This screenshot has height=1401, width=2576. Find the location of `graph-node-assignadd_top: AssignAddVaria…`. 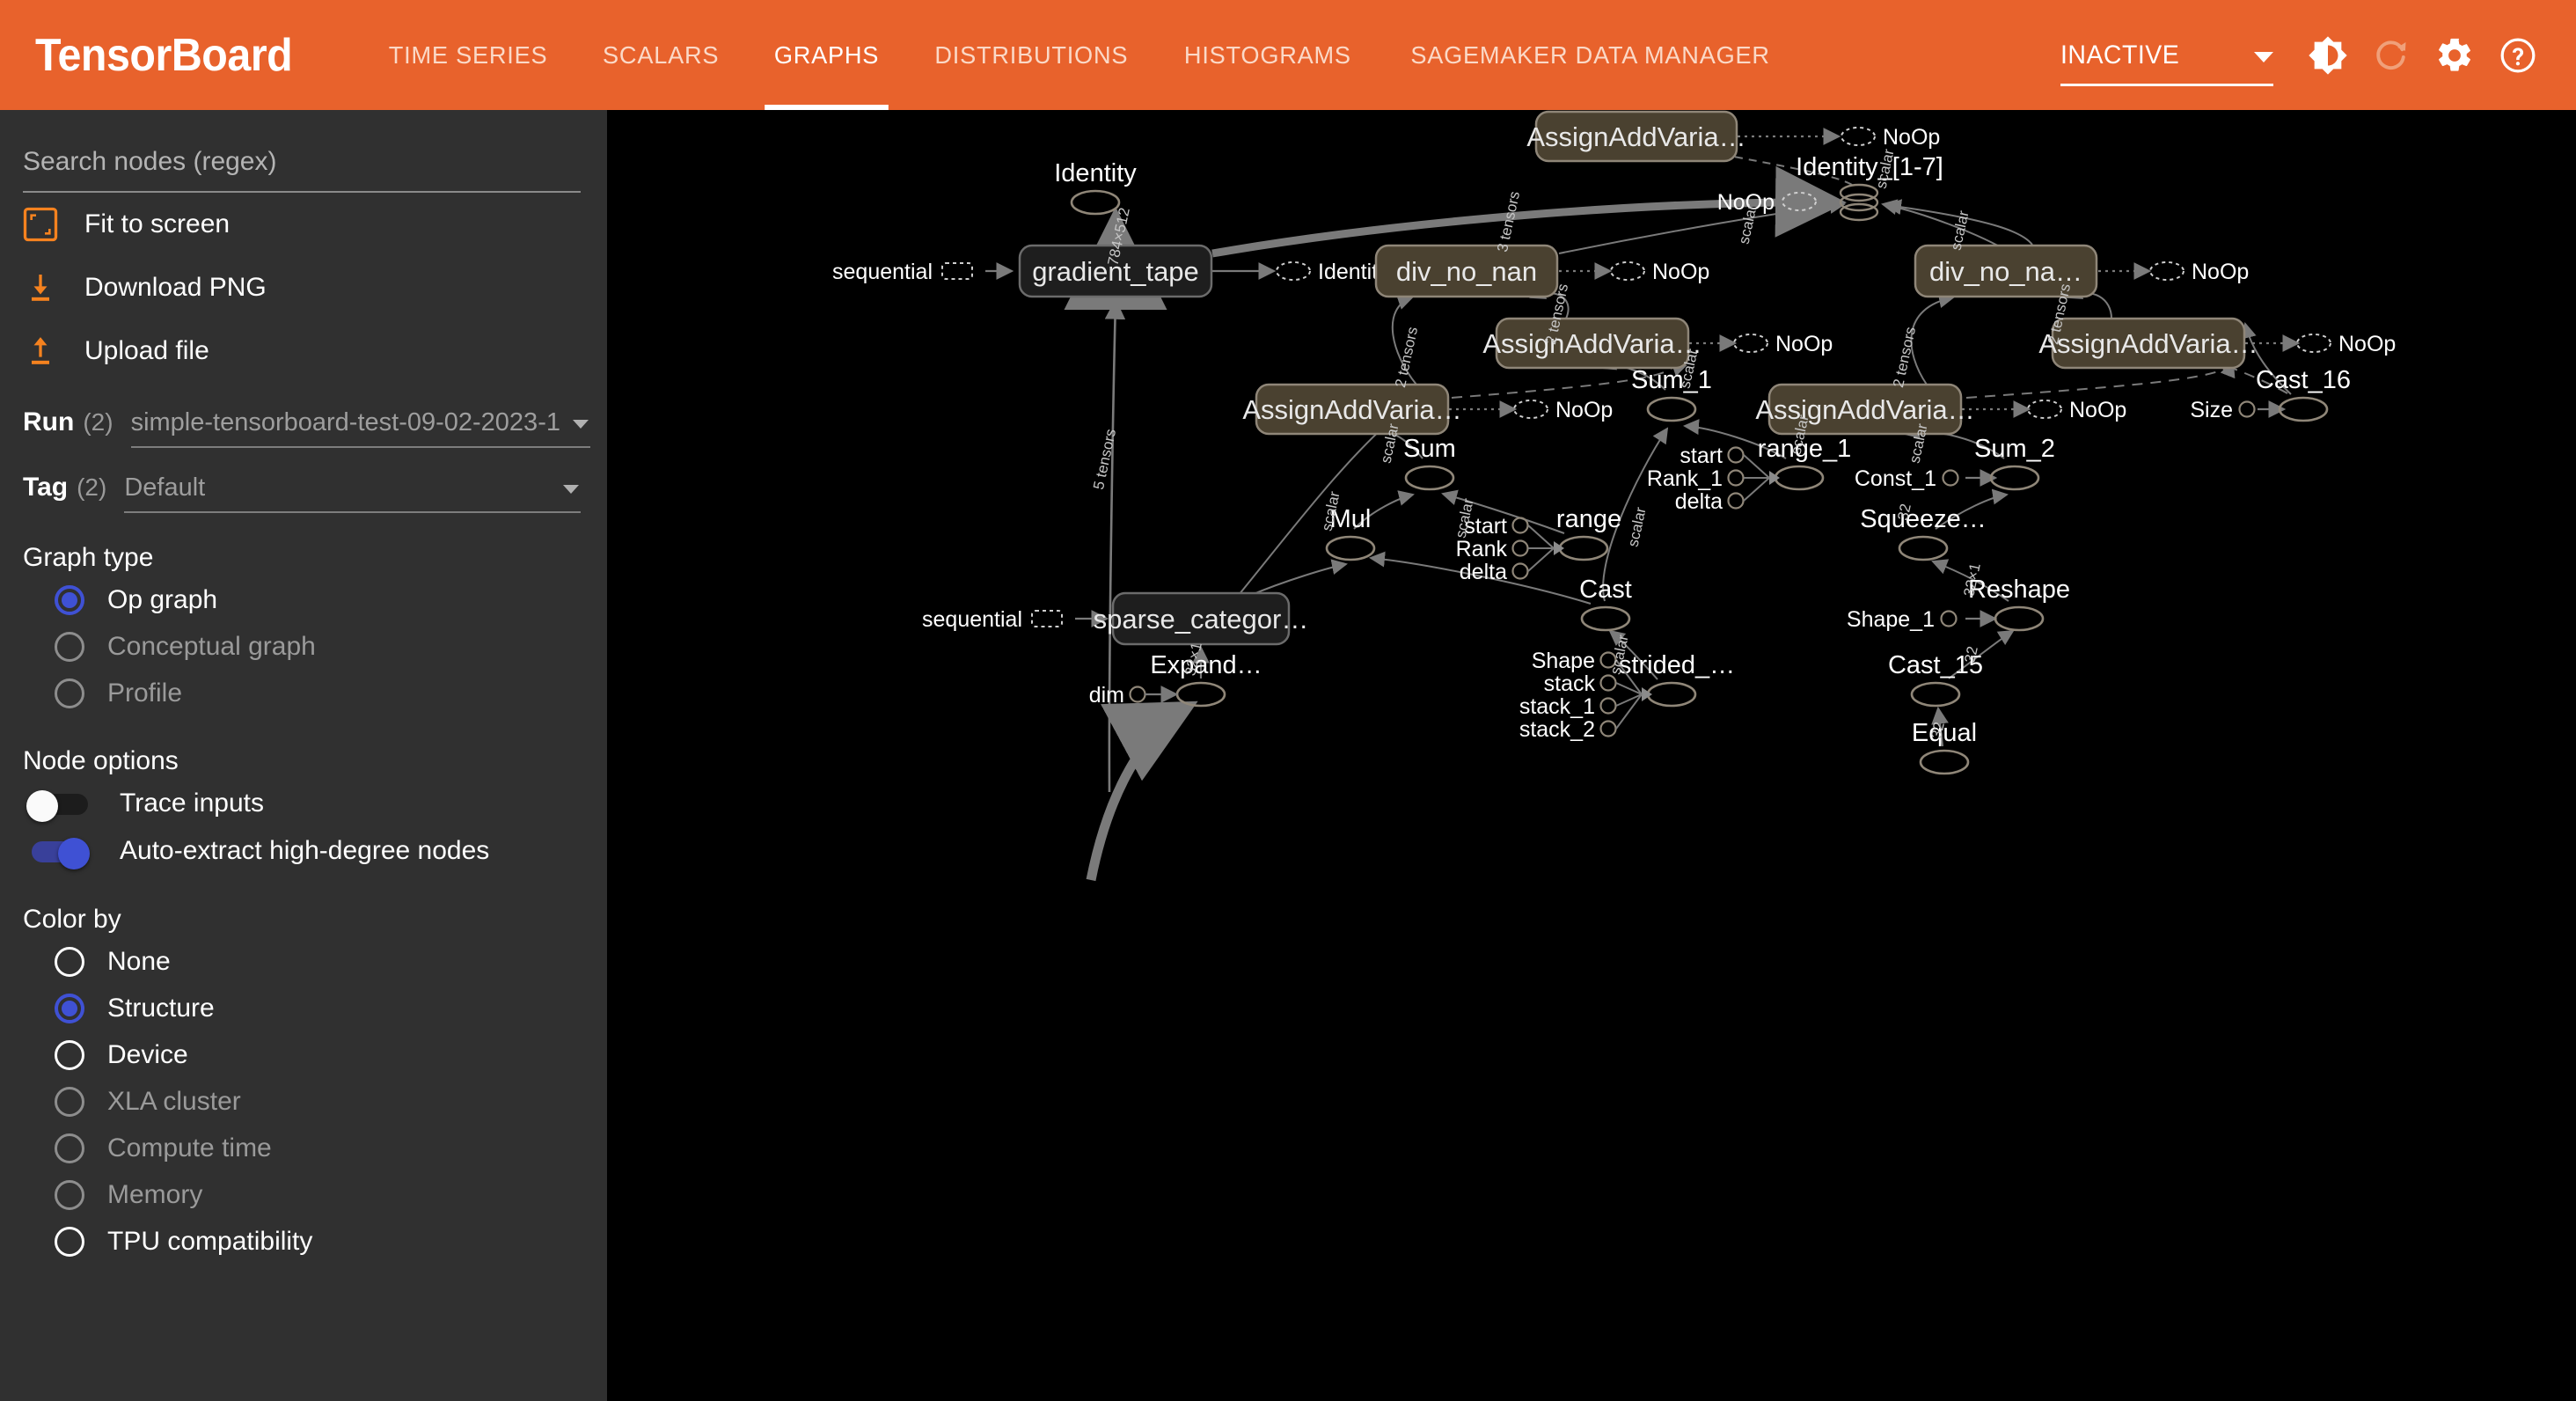

graph-node-assignadd_top: AssignAddVaria… is located at coordinates (1636, 136).